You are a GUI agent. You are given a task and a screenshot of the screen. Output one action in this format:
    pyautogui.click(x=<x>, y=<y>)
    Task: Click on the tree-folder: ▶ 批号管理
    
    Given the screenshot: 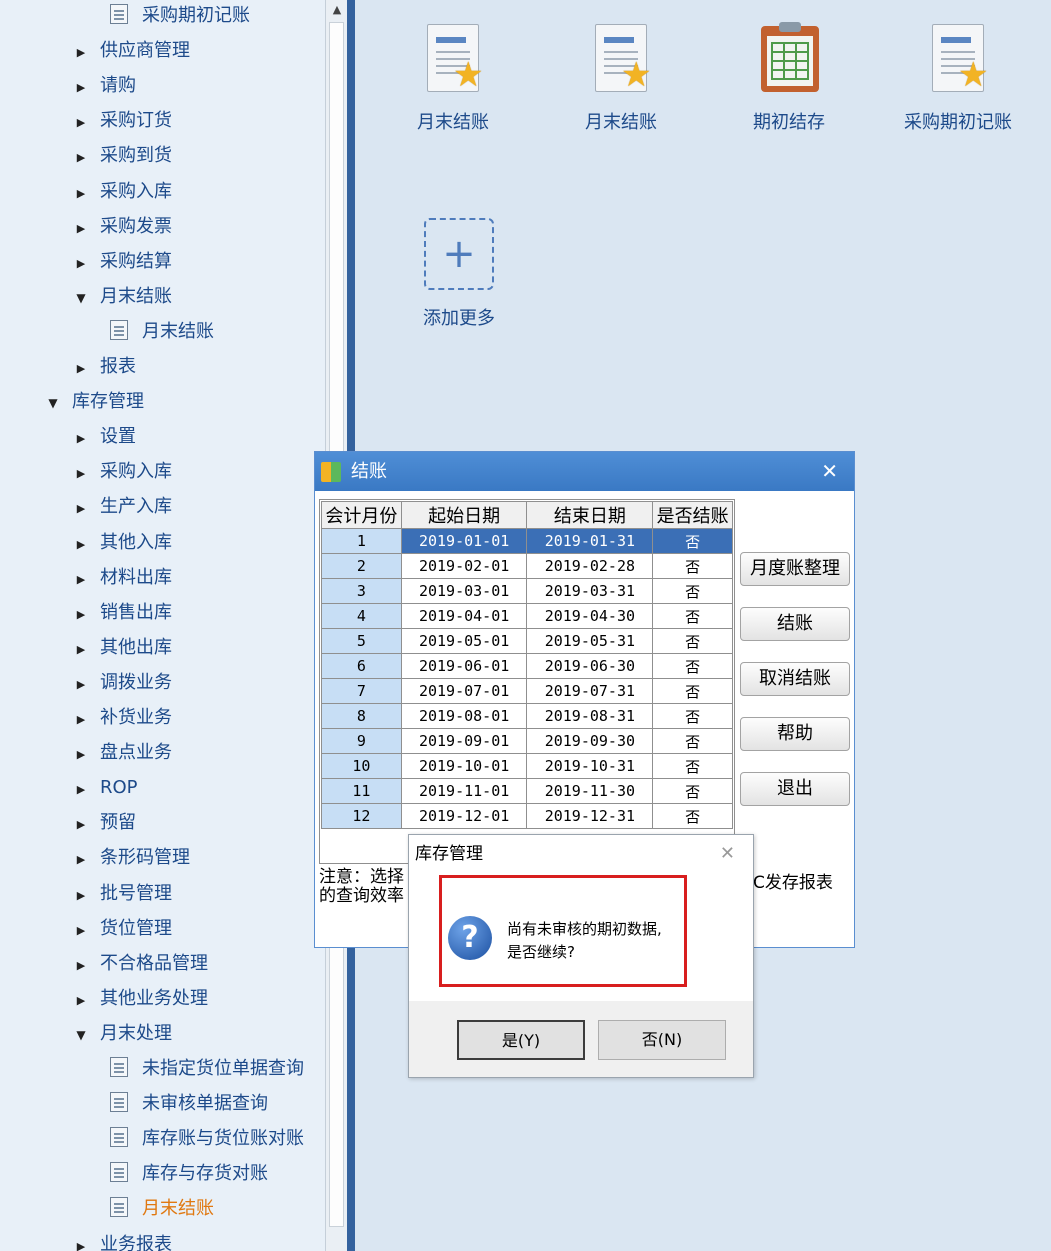 What is the action you would take?
    pyautogui.click(x=120, y=893)
    